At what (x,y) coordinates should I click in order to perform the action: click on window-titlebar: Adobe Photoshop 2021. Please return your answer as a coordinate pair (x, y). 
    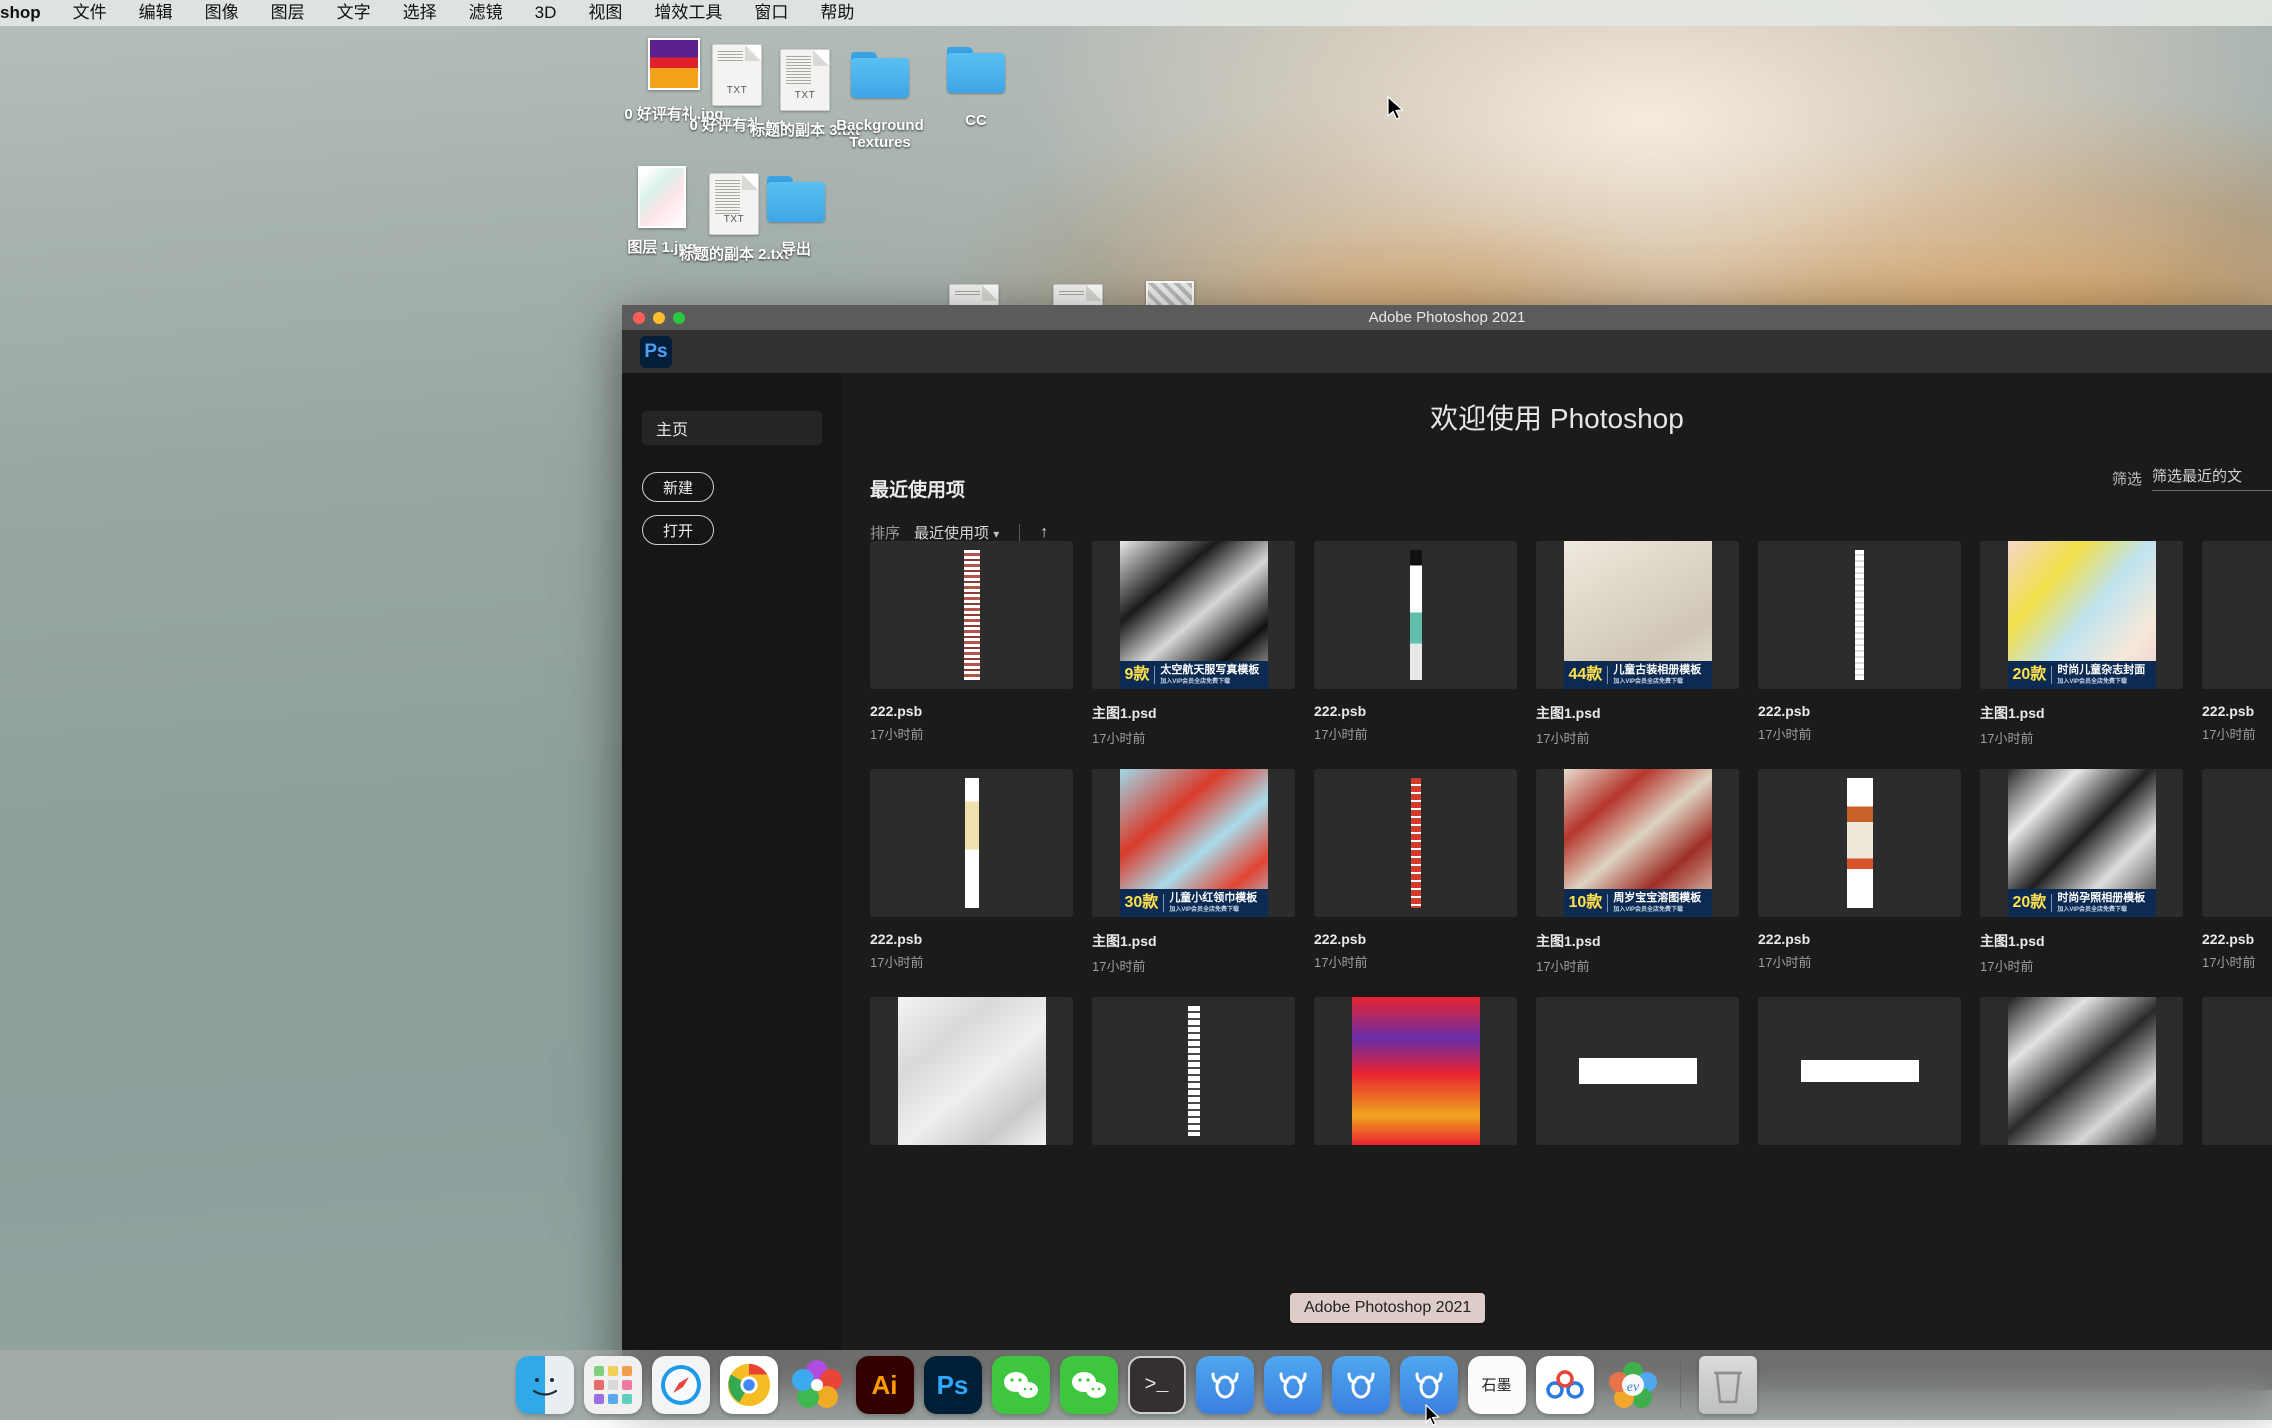
    Looking at the image, I should click on (1447, 317).